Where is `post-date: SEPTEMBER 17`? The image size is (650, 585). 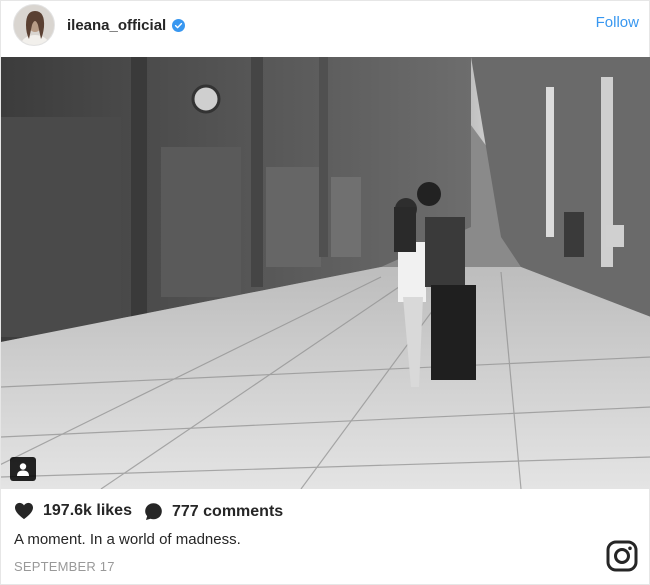
post-date: SEPTEMBER 17 is located at coordinates (64, 566).